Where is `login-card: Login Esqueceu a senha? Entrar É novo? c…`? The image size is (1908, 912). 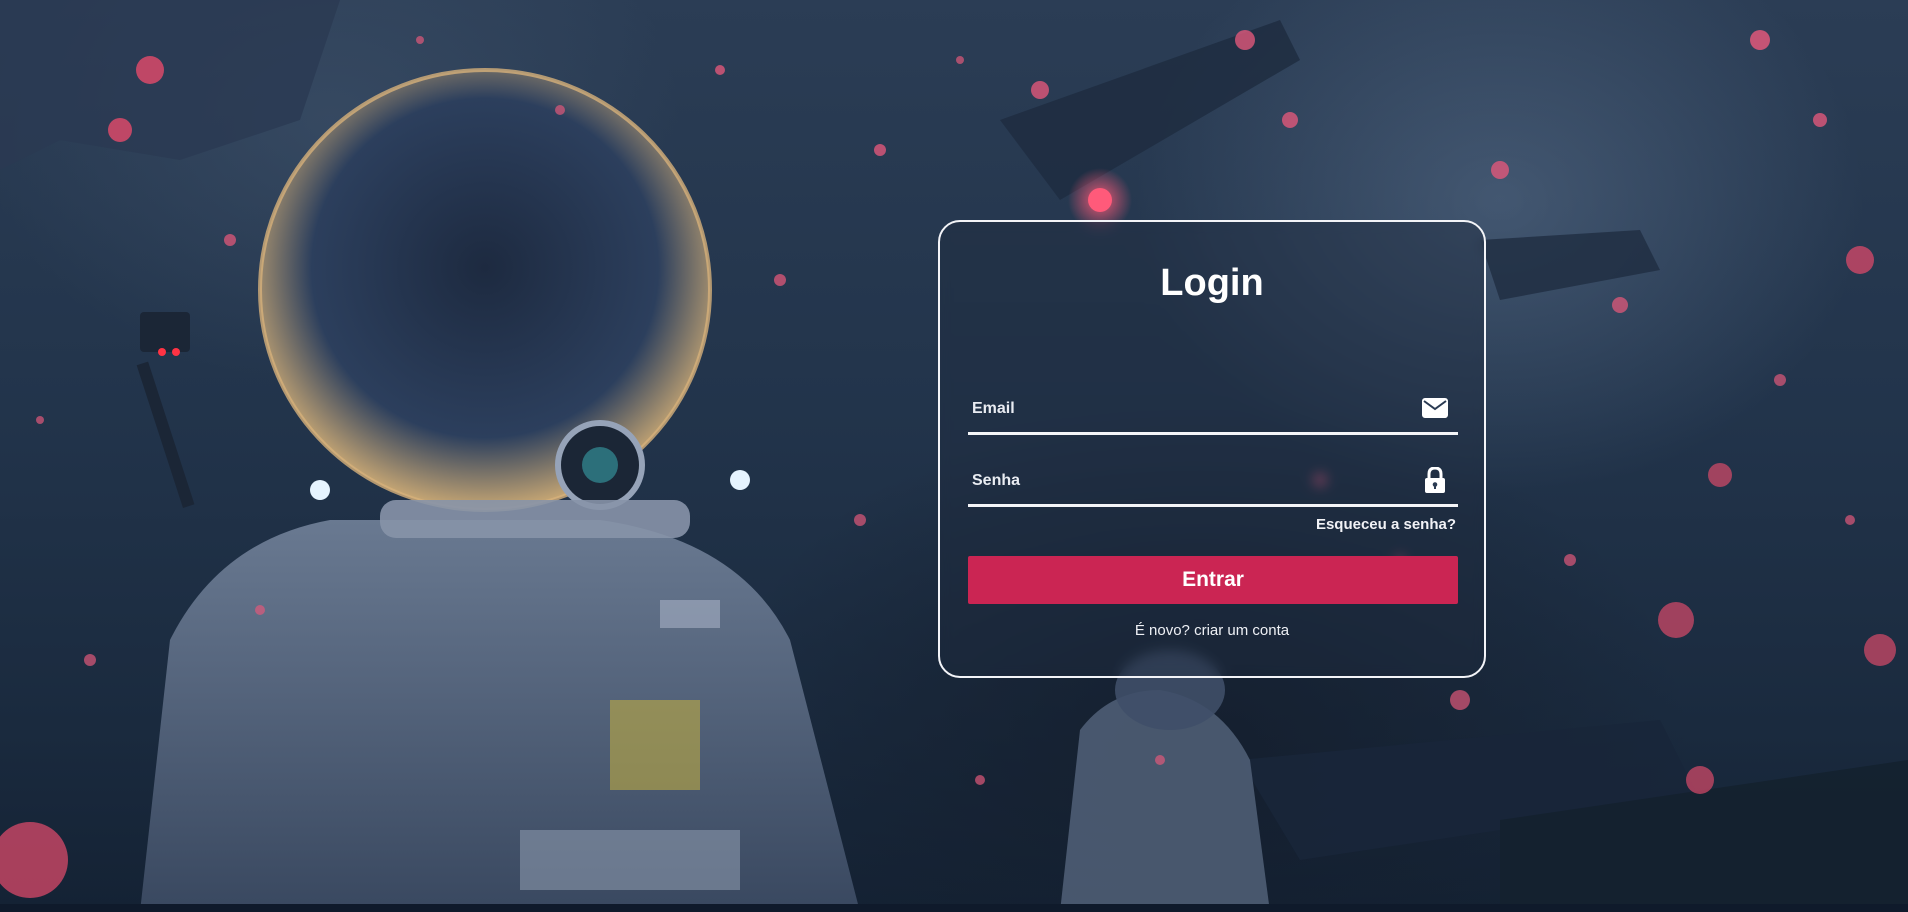
login-card: Login Esqueceu a senha? Entrar É novo? c… is located at coordinates (1212, 449).